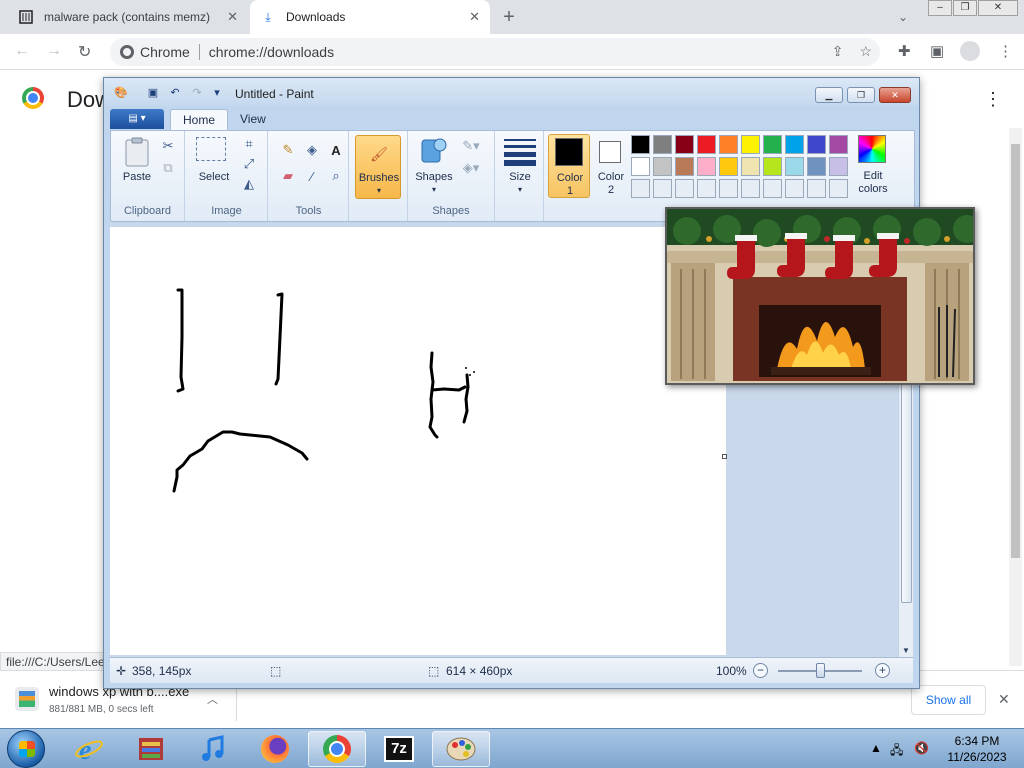 The width and height of the screenshot is (1024, 768). What do you see at coordinates (829, 95) in the screenshot?
I see `minimize-button: ▁` at bounding box center [829, 95].